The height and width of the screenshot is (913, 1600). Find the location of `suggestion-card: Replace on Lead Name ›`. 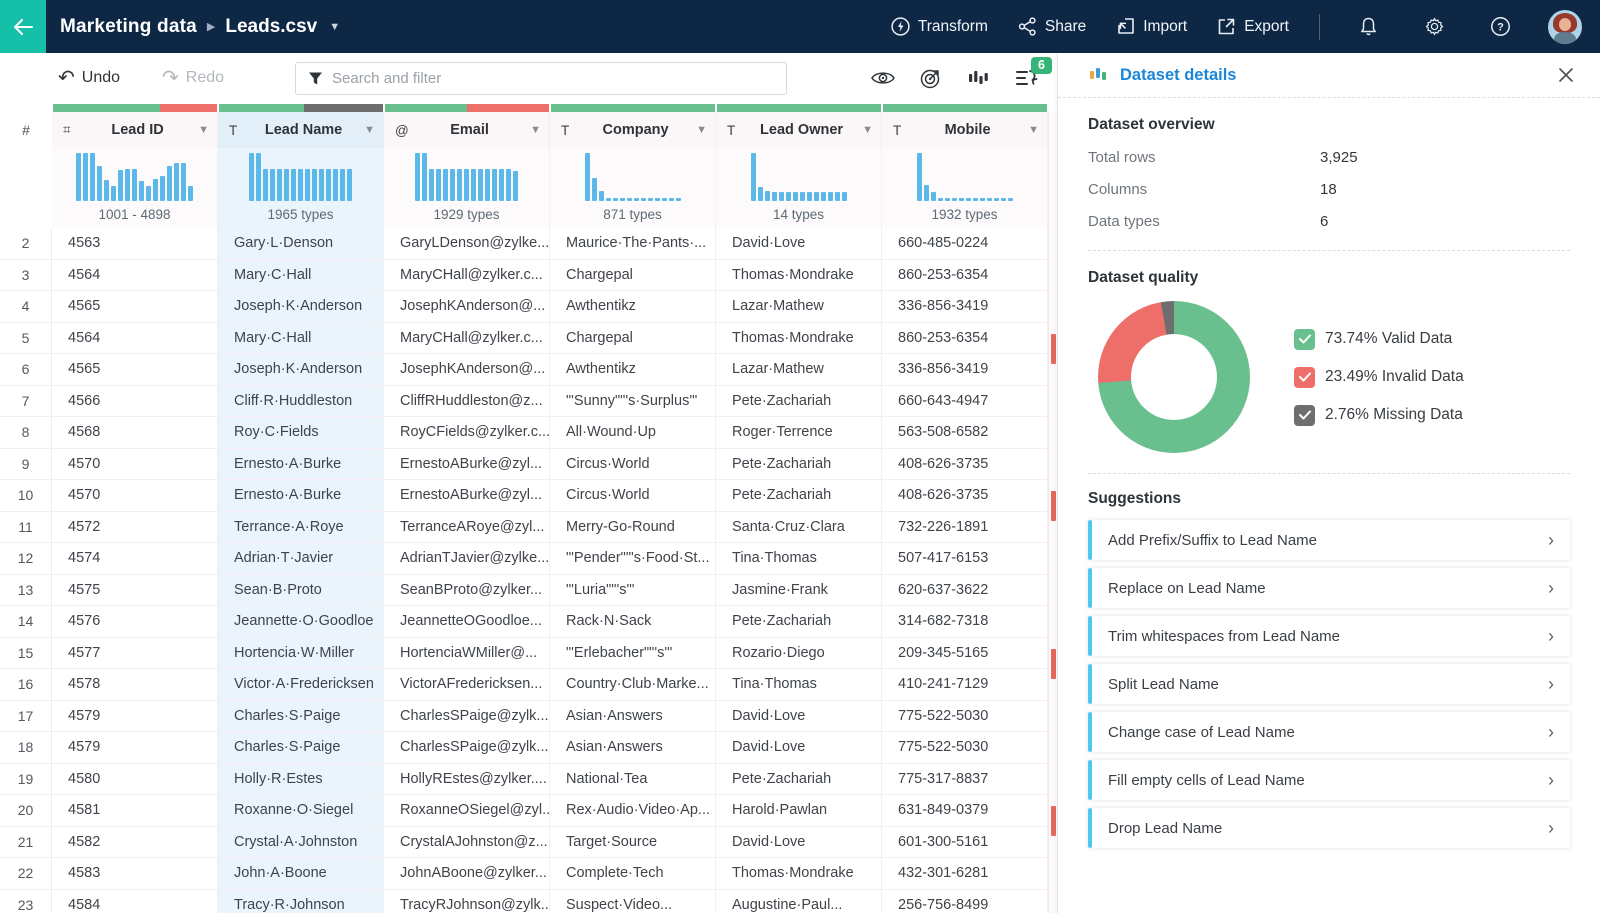

suggestion-card: Replace on Lead Name › is located at coordinates (1329, 588).